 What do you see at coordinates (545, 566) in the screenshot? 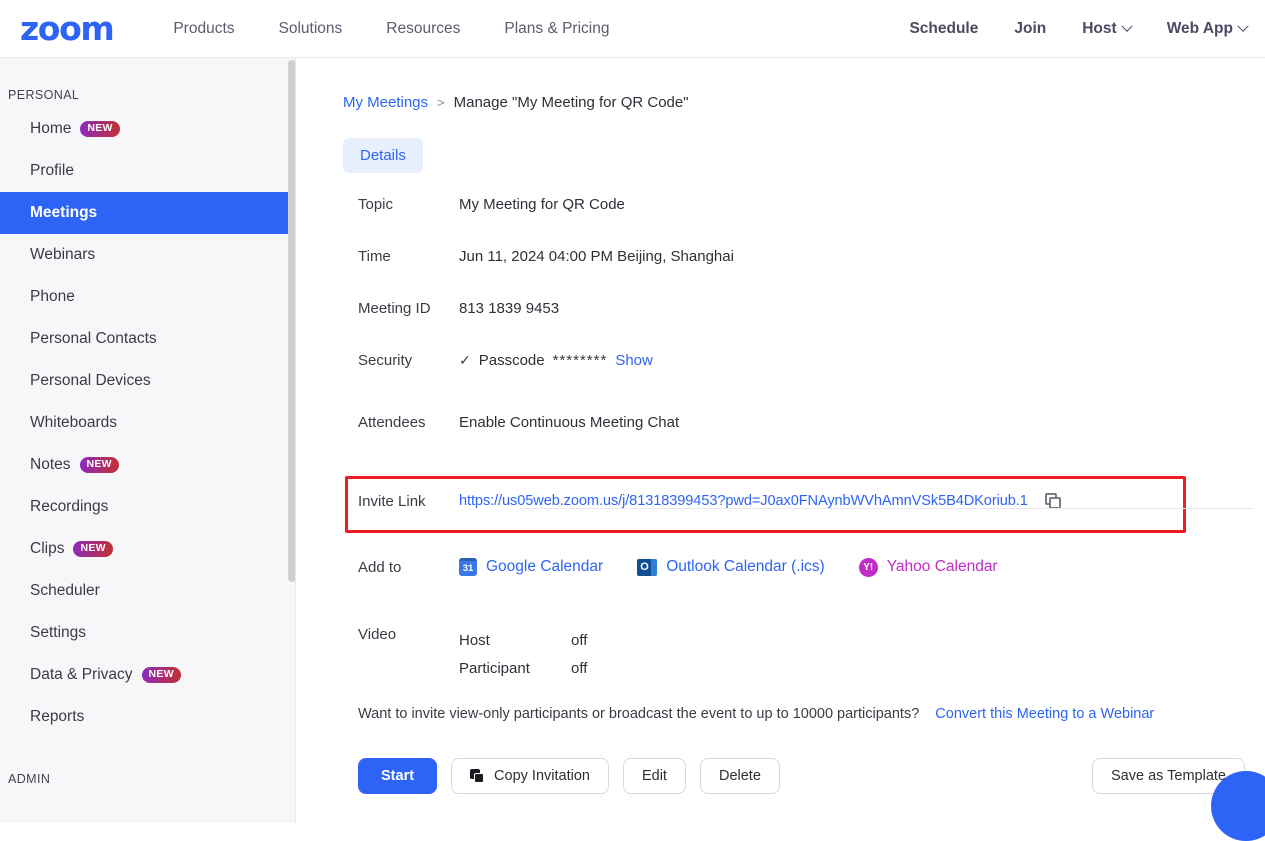
I see `google-calendar-label: Google Calendar` at bounding box center [545, 566].